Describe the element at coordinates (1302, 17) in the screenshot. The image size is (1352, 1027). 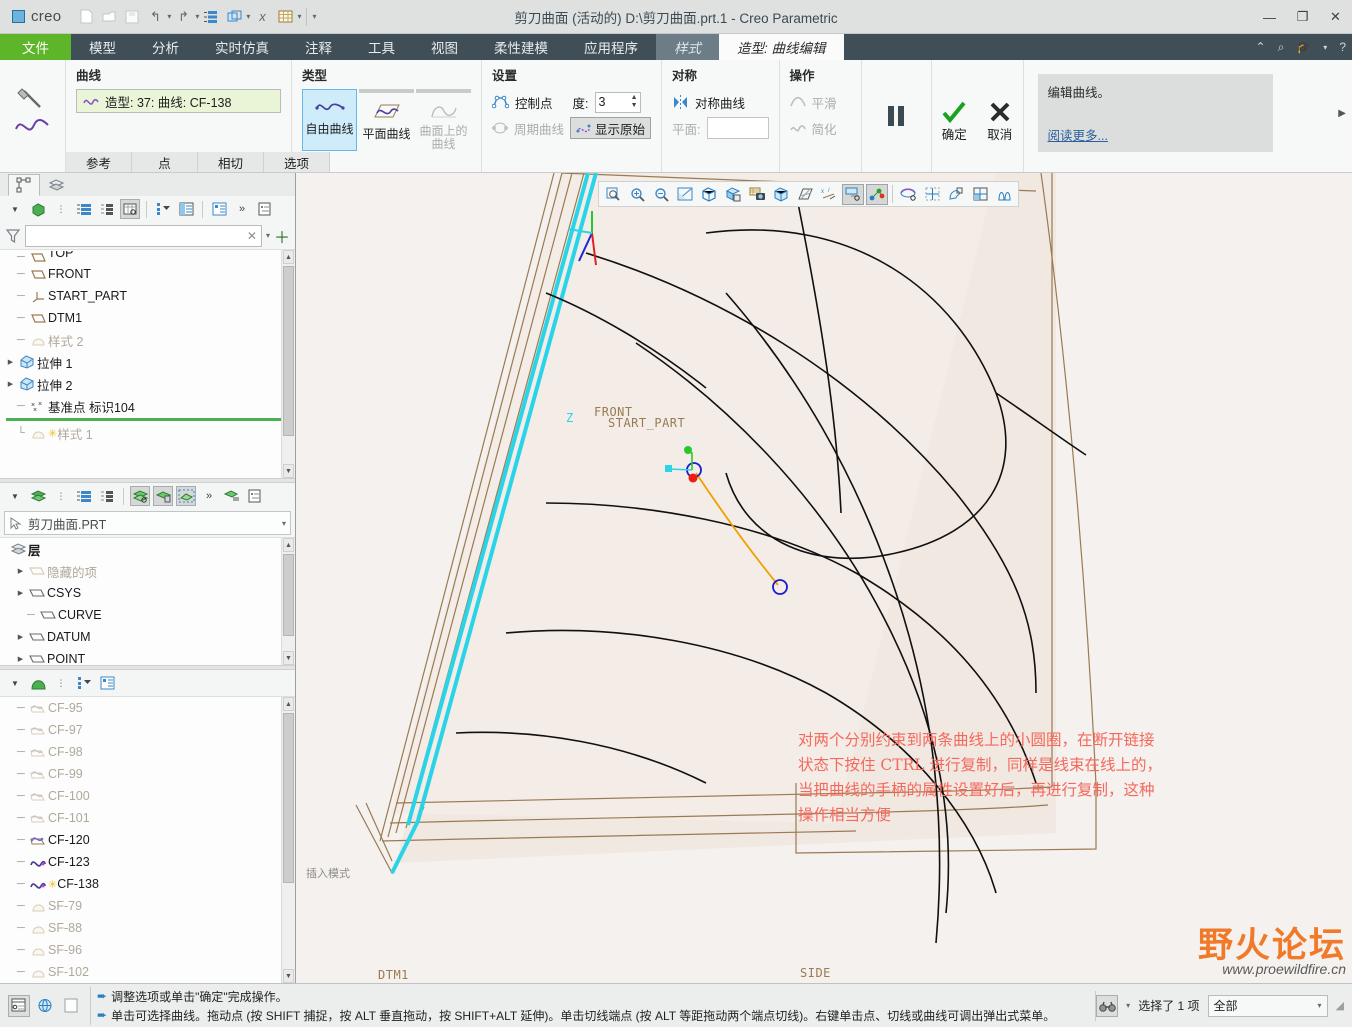
I see `maximize-button: ❐` at that location.